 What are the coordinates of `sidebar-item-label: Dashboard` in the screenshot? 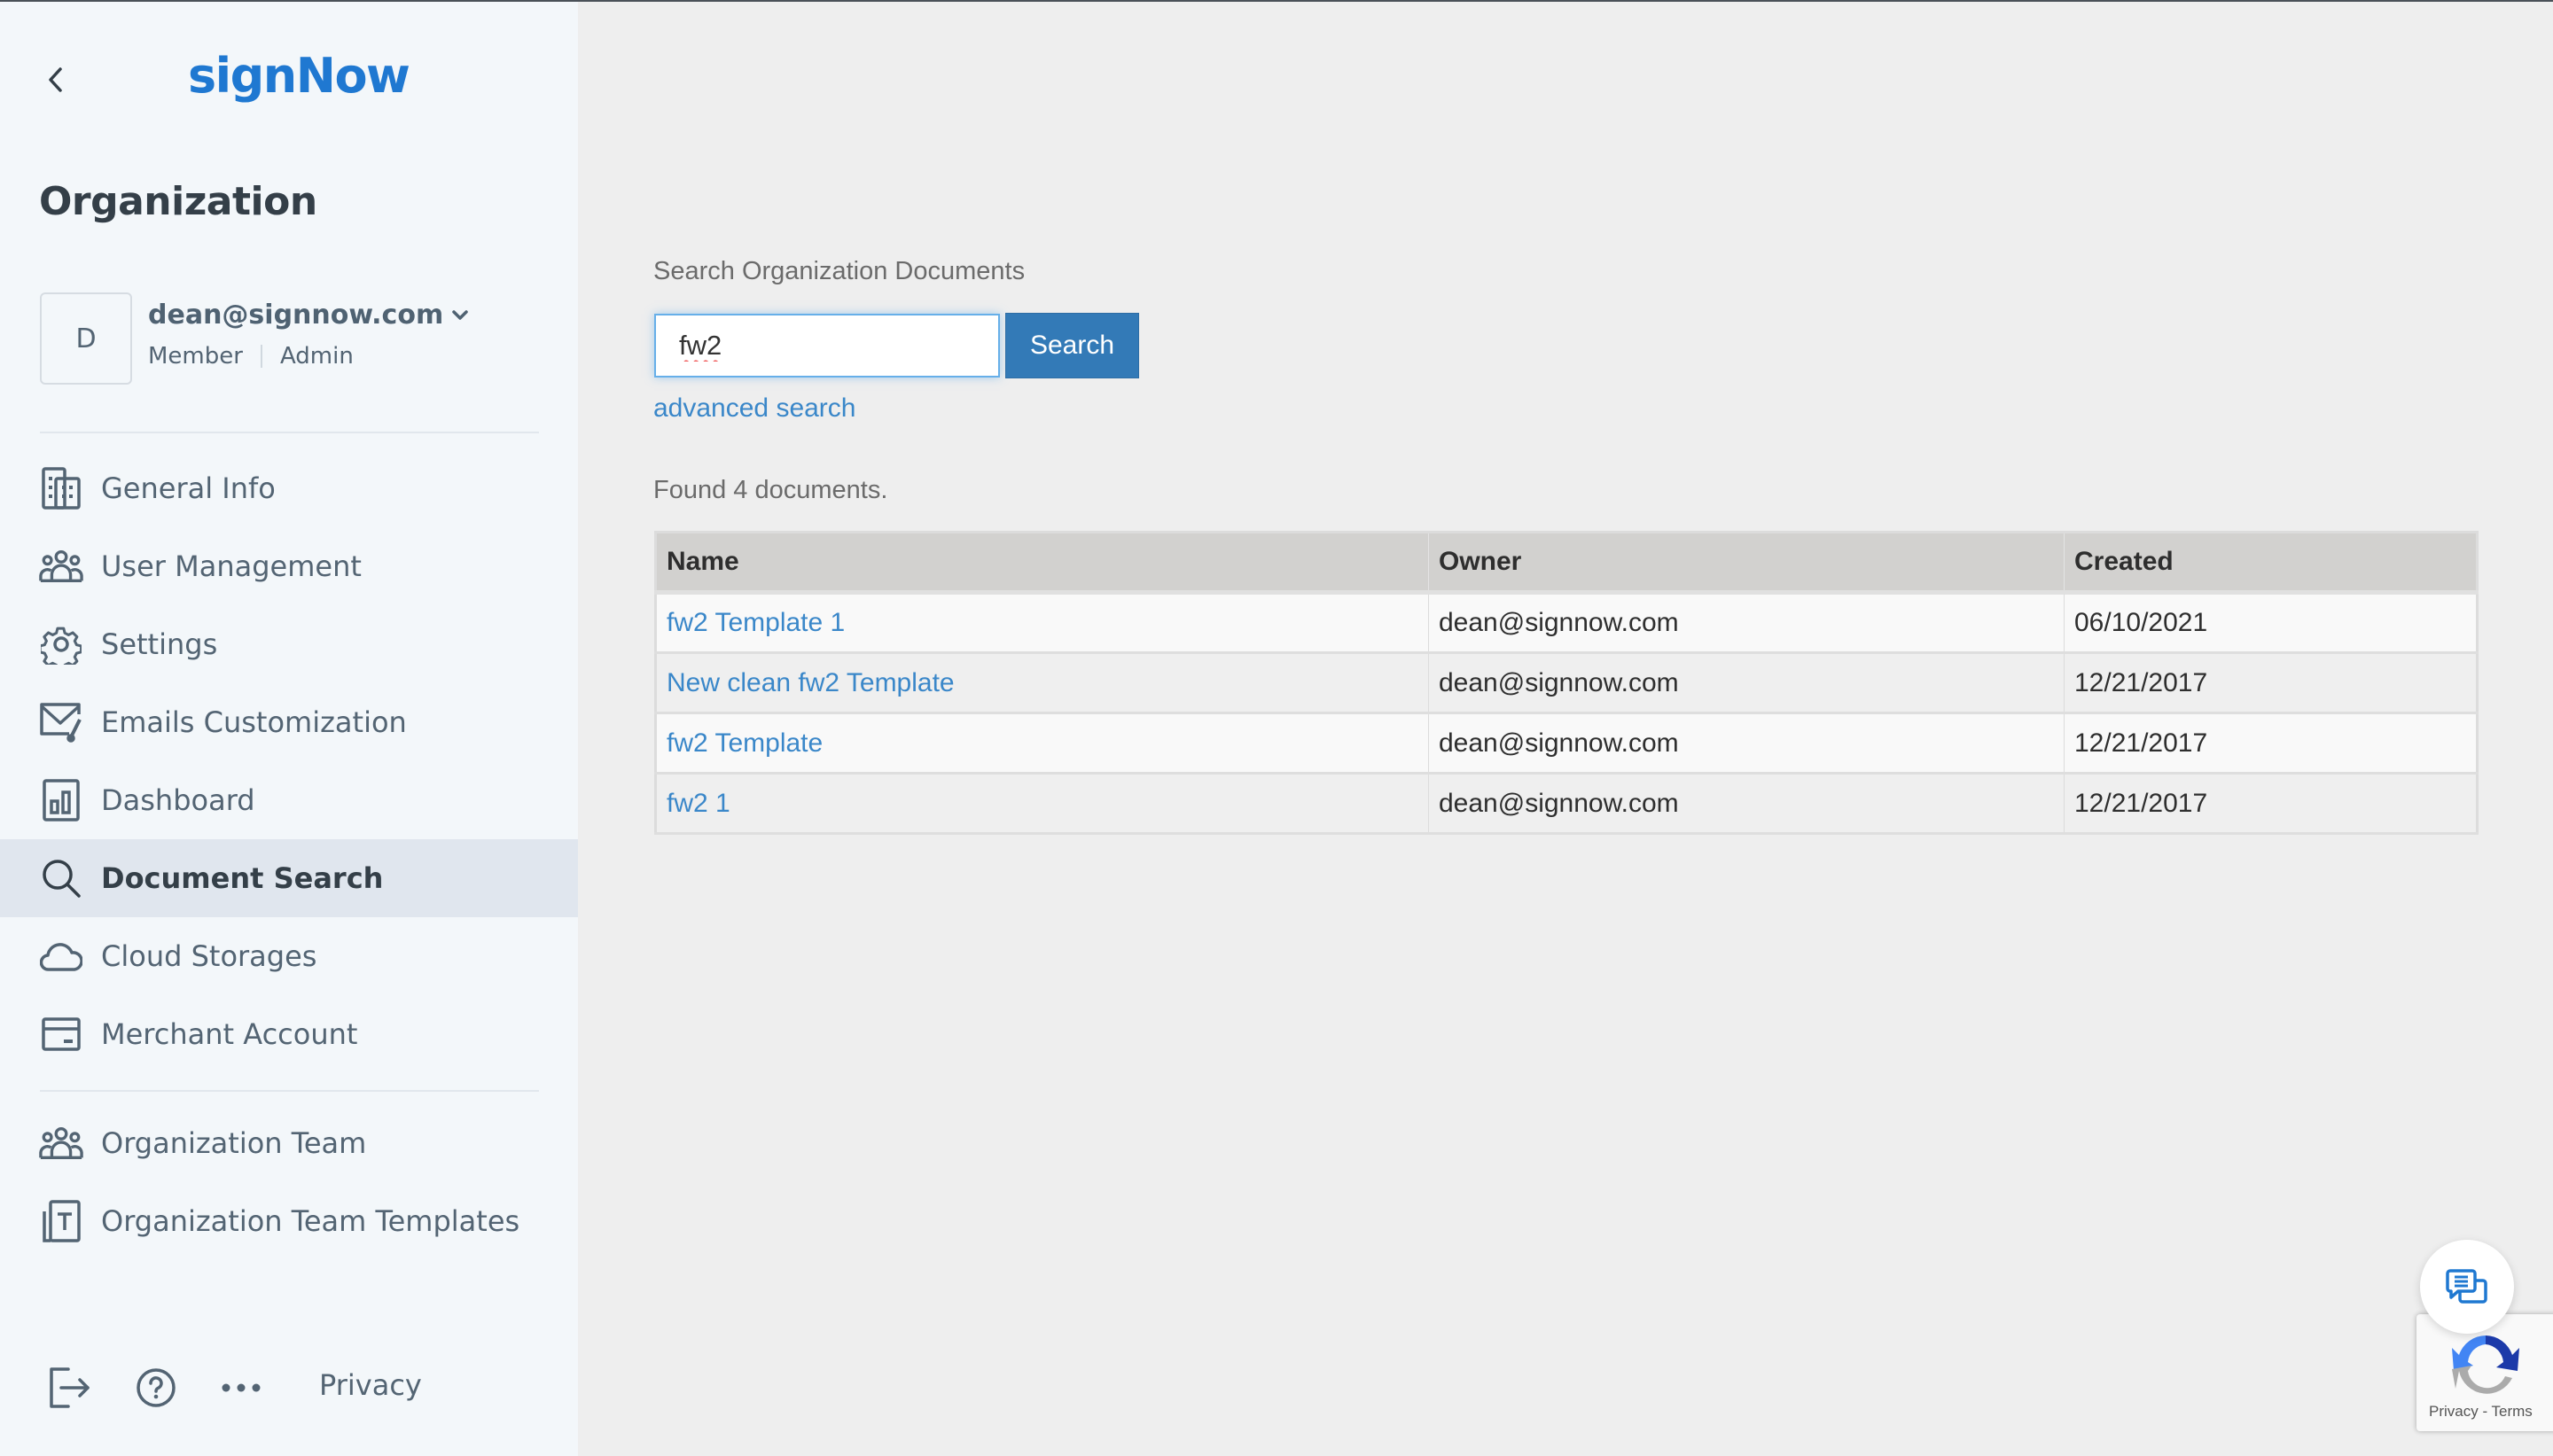 It's located at (178, 800).